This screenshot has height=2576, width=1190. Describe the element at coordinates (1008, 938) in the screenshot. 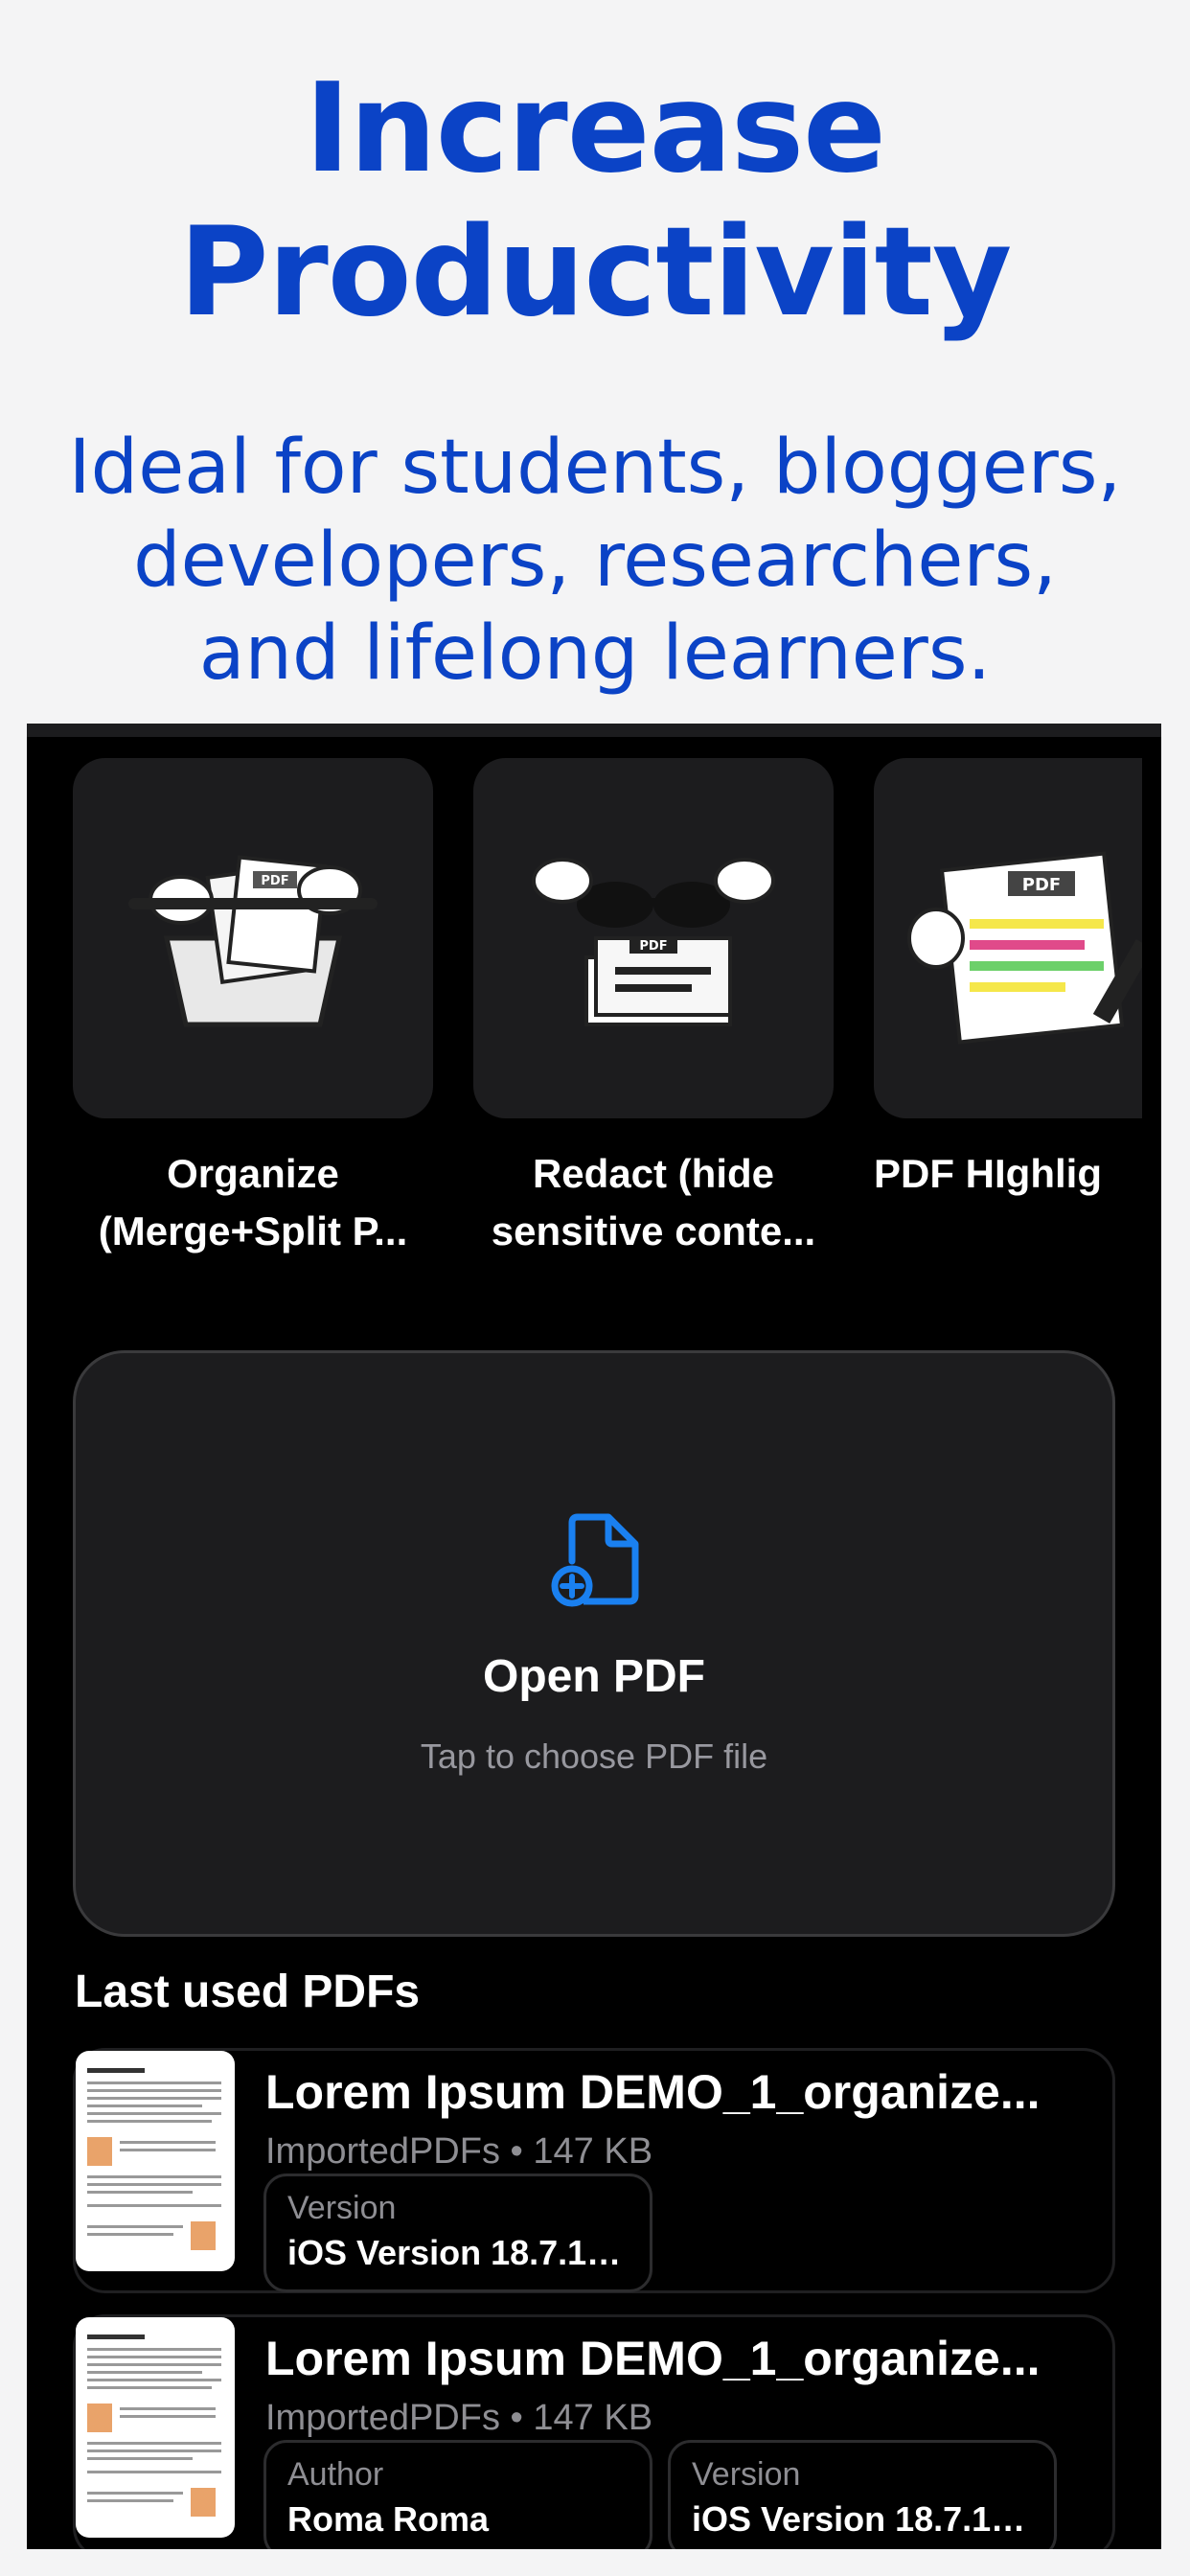

I see `pdf-highlighter-icon: PDF` at that location.